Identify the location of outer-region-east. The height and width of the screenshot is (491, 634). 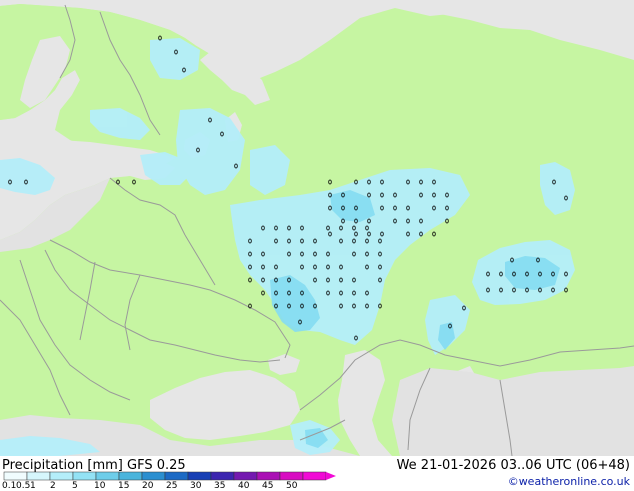
(513, 411).